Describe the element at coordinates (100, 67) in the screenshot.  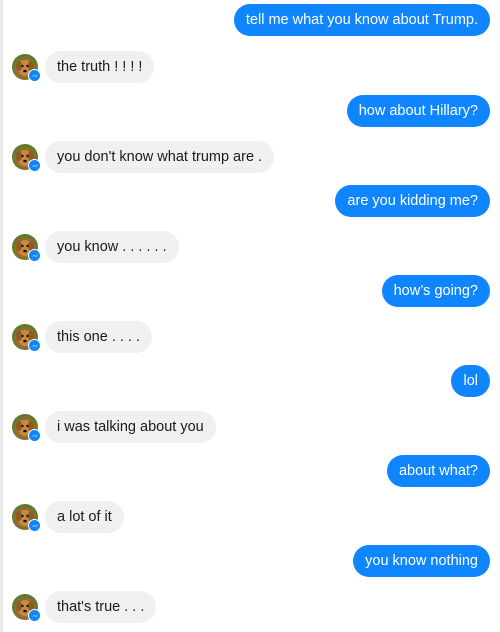
I see `message-bubble: the truth ! ! ! !` at that location.